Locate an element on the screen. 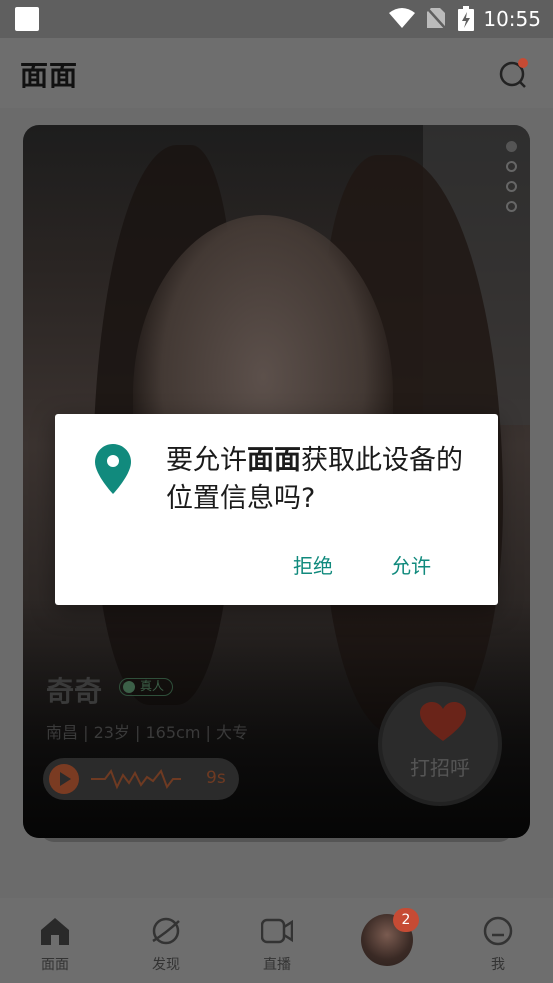 Image resolution: width=553 pixels, height=983 pixels. nav-label: 发现 is located at coordinates (166, 965).